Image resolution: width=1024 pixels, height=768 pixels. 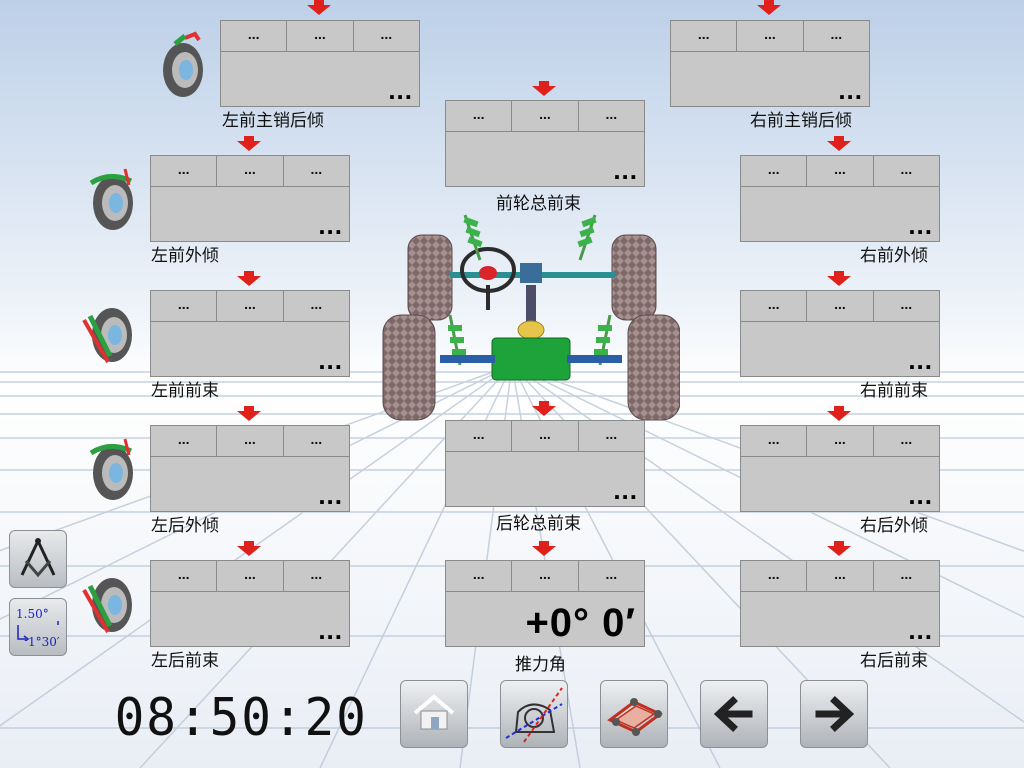 I want to click on forward-button, so click(x=834, y=714).